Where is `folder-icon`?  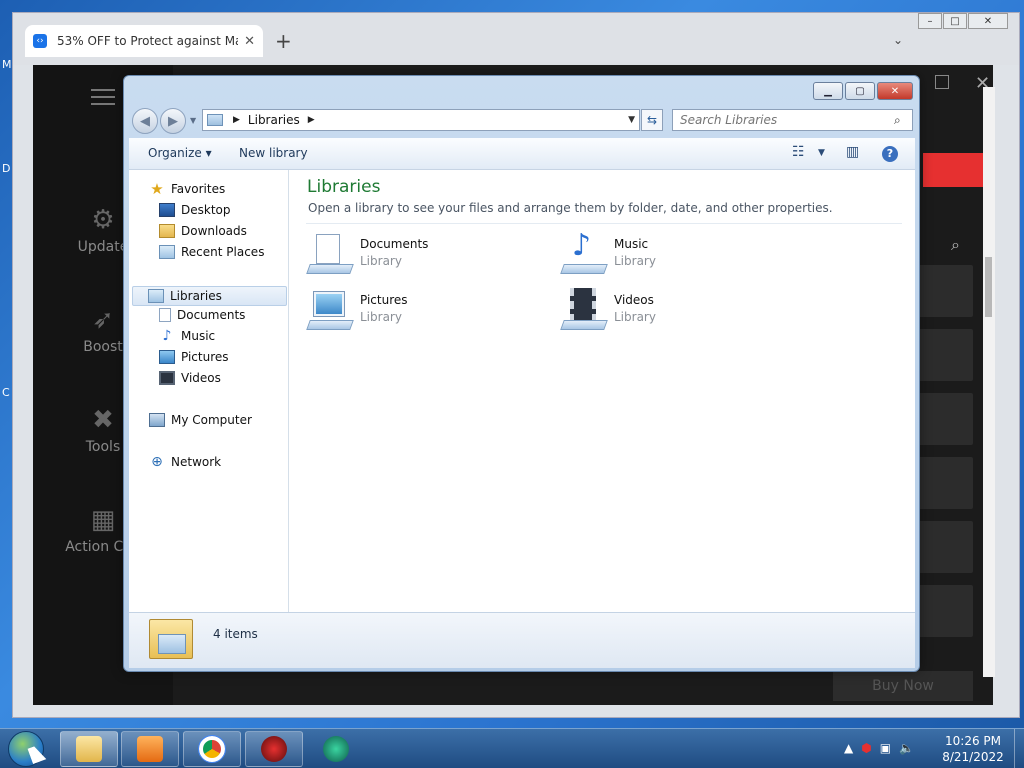 folder-icon is located at coordinates (89, 749).